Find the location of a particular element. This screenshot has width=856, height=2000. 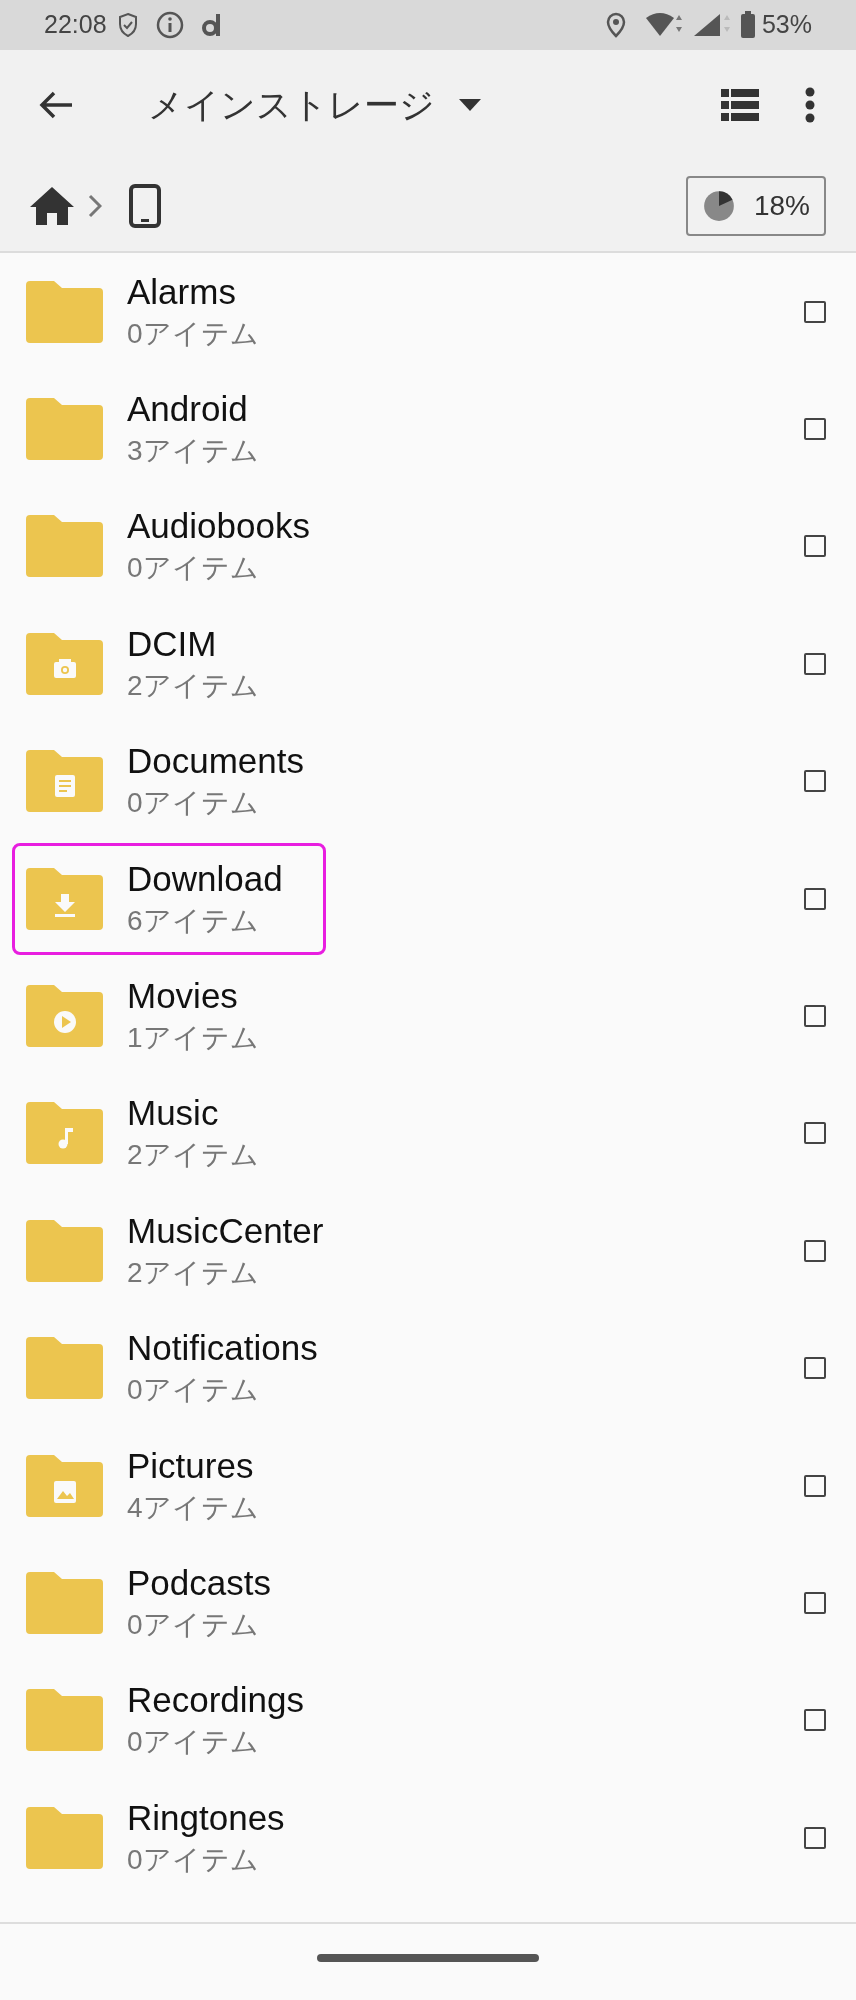

folder-item: Notifications 0アイテム is located at coordinates (186, 1368).